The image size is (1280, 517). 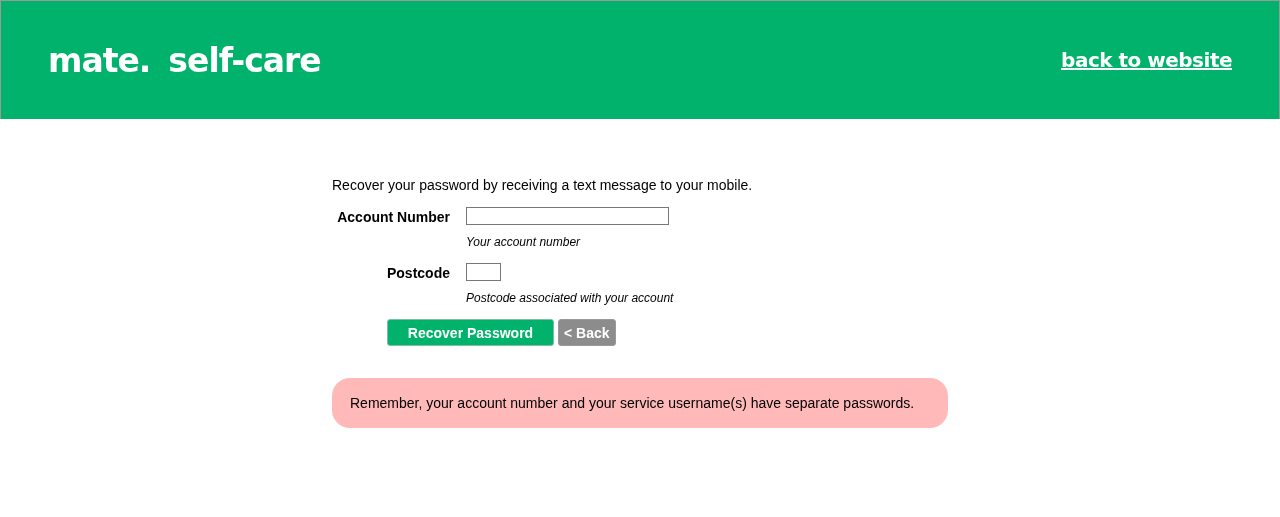 What do you see at coordinates (418, 273) in the screenshot?
I see `field-label: Postcode` at bounding box center [418, 273].